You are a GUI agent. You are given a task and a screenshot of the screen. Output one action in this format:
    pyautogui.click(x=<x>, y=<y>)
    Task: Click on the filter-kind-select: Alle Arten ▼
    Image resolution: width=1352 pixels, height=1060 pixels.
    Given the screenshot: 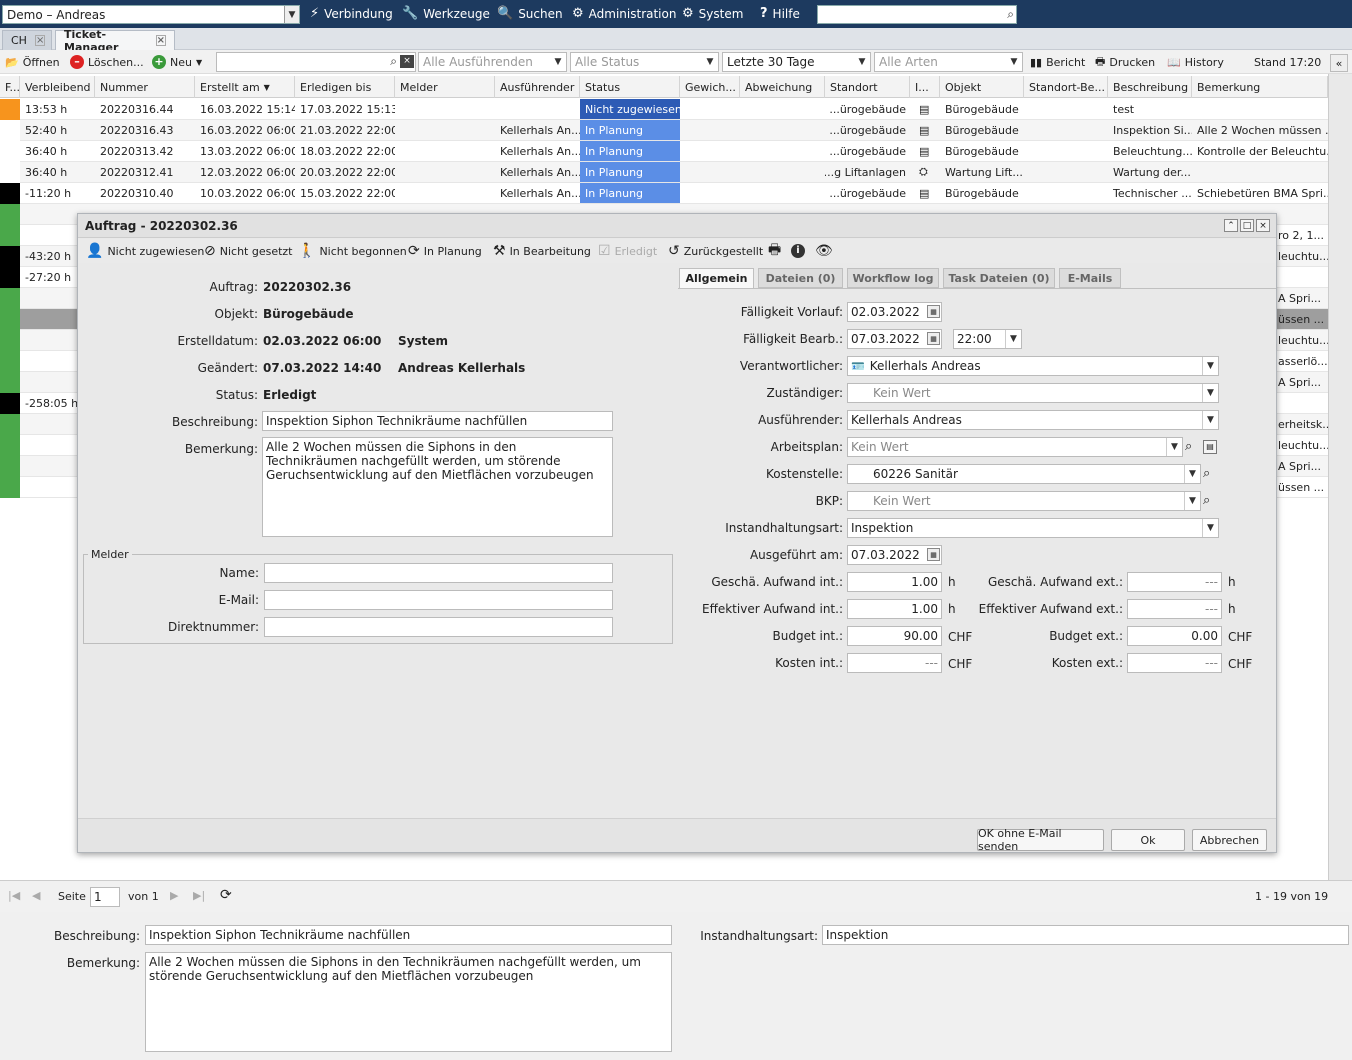 What is the action you would take?
    pyautogui.click(x=948, y=62)
    